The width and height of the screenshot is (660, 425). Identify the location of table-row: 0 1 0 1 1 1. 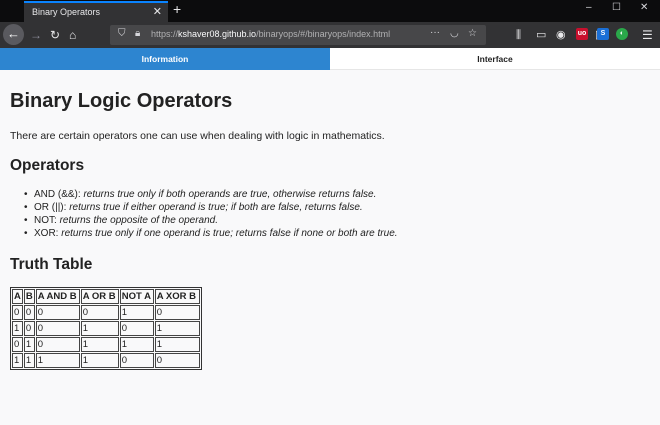
(106, 344).